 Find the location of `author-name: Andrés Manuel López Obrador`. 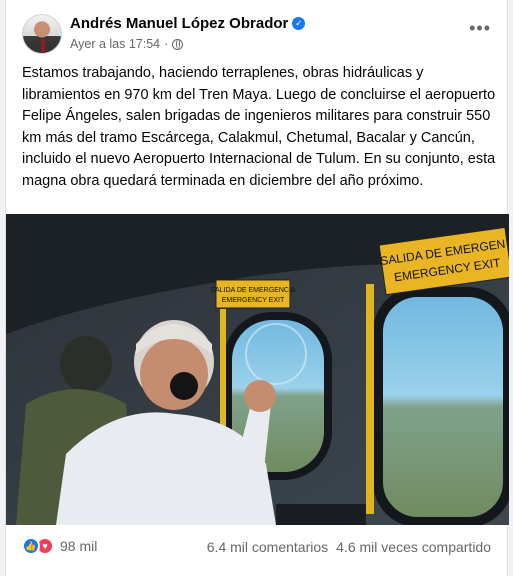

author-name: Andrés Manuel López Obrador is located at coordinates (179, 23).